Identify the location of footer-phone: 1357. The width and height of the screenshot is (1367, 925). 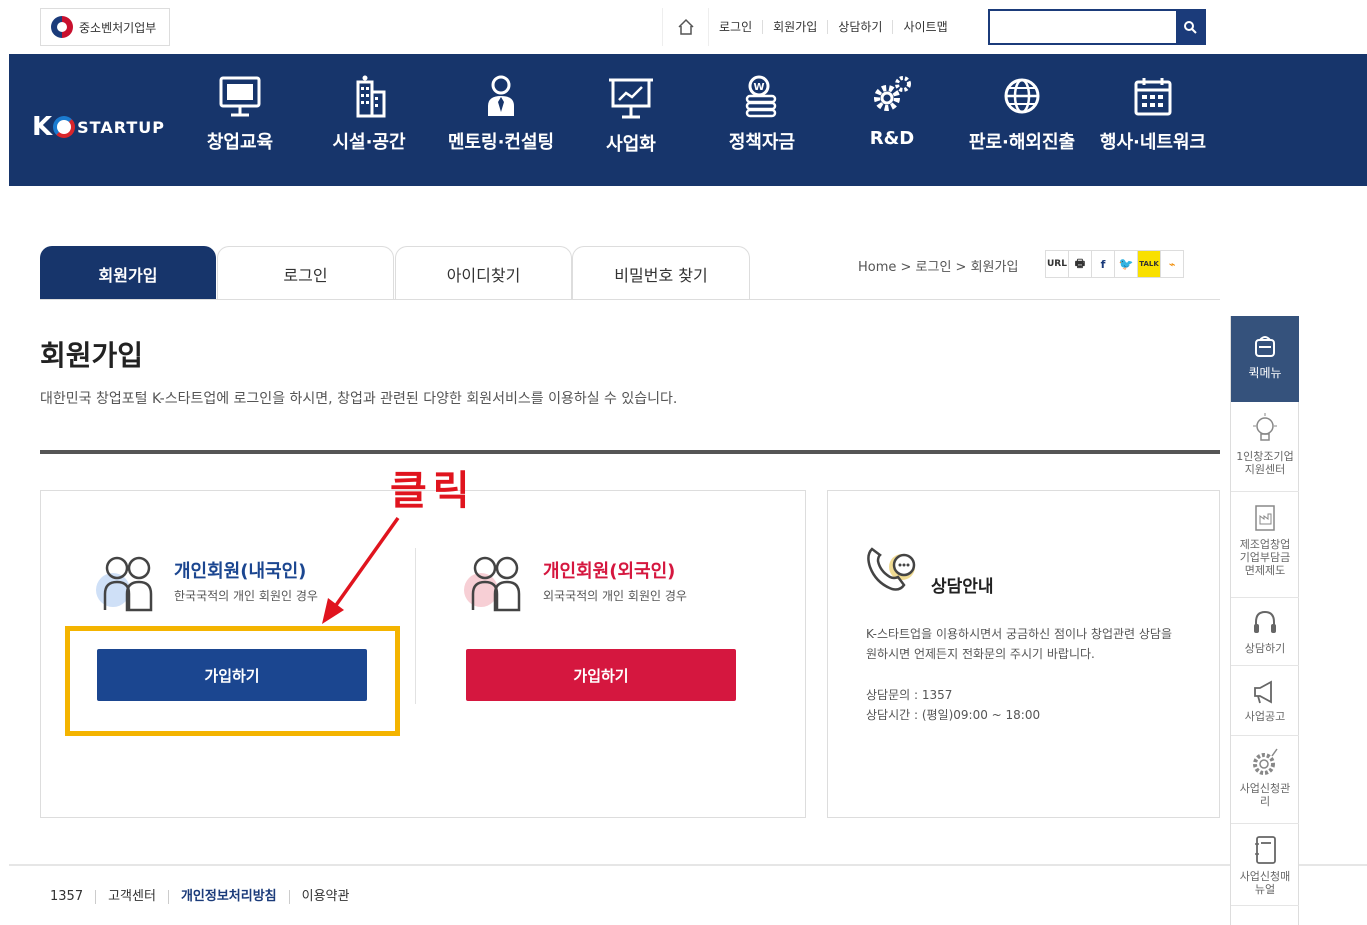
(73, 897).